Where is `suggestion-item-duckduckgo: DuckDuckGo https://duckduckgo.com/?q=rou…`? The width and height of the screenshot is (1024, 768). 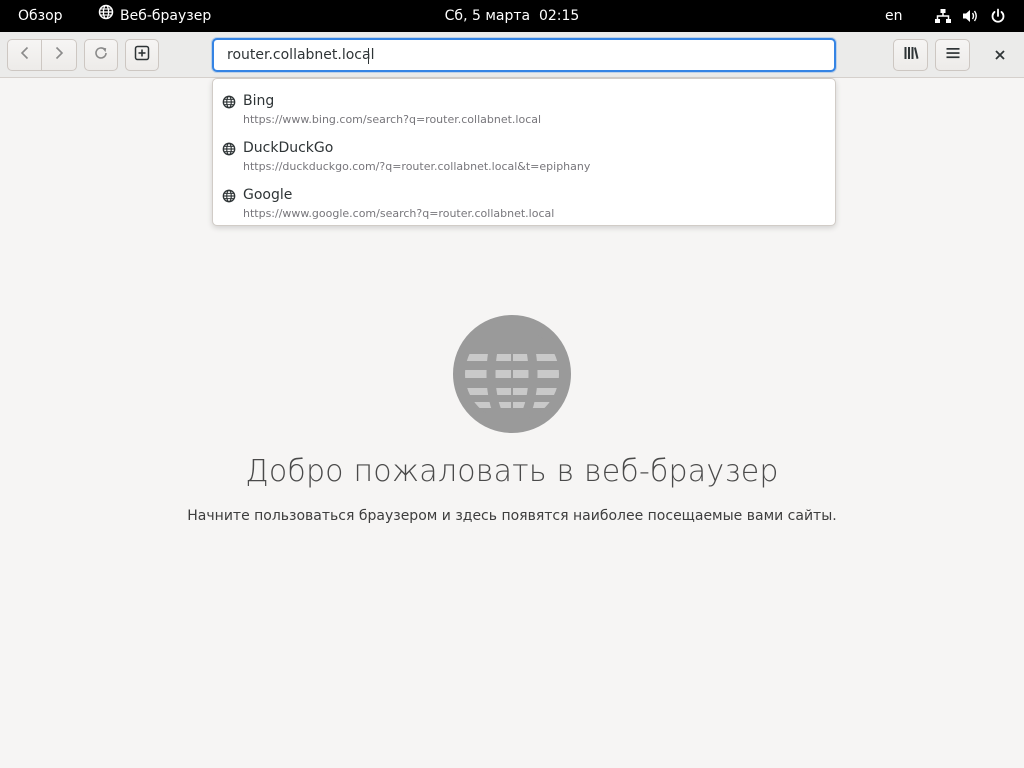
suggestion-item-duckduckgo: DuckDuckGo https://duckduckgo.com/?q=rou… is located at coordinates (524, 153).